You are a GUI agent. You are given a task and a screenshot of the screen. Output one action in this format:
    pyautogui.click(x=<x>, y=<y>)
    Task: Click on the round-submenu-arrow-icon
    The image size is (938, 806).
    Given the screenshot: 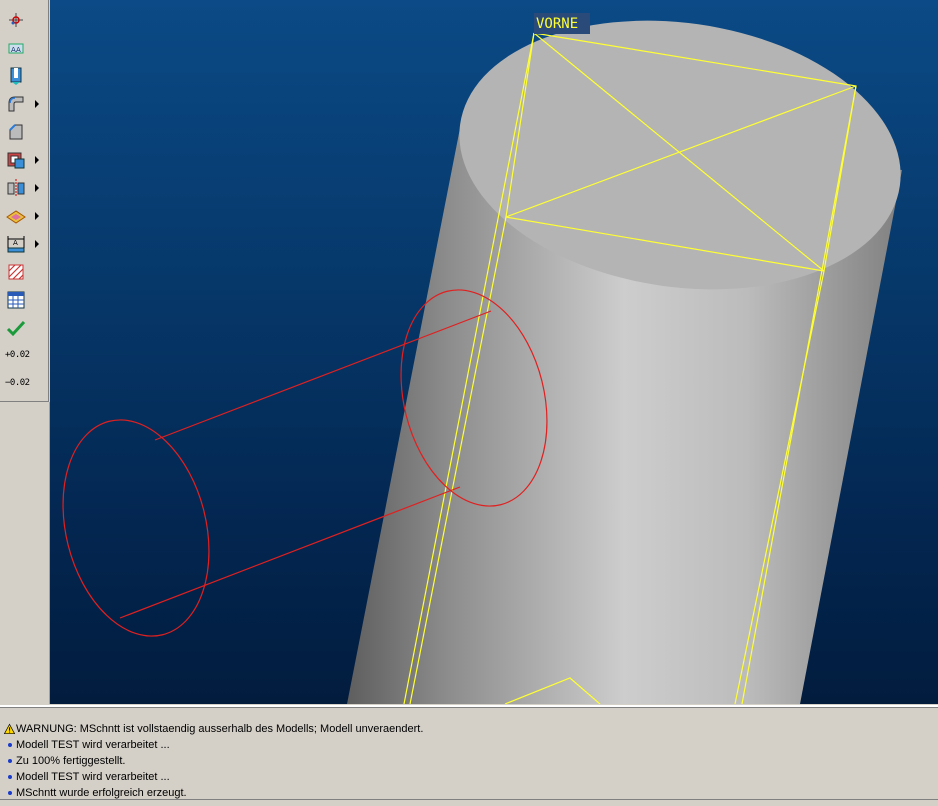 What is the action you would take?
    pyautogui.click(x=37, y=104)
    